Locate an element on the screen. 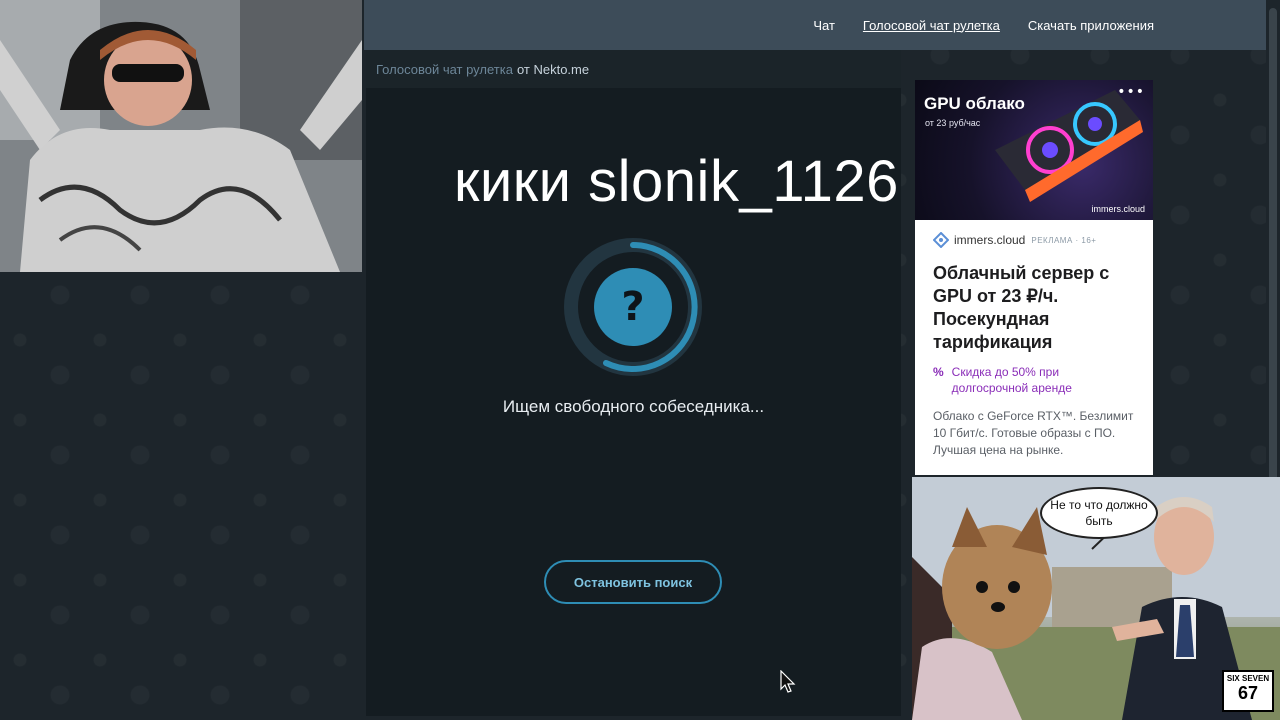  cloud-logo-icon is located at coordinates (941, 240).